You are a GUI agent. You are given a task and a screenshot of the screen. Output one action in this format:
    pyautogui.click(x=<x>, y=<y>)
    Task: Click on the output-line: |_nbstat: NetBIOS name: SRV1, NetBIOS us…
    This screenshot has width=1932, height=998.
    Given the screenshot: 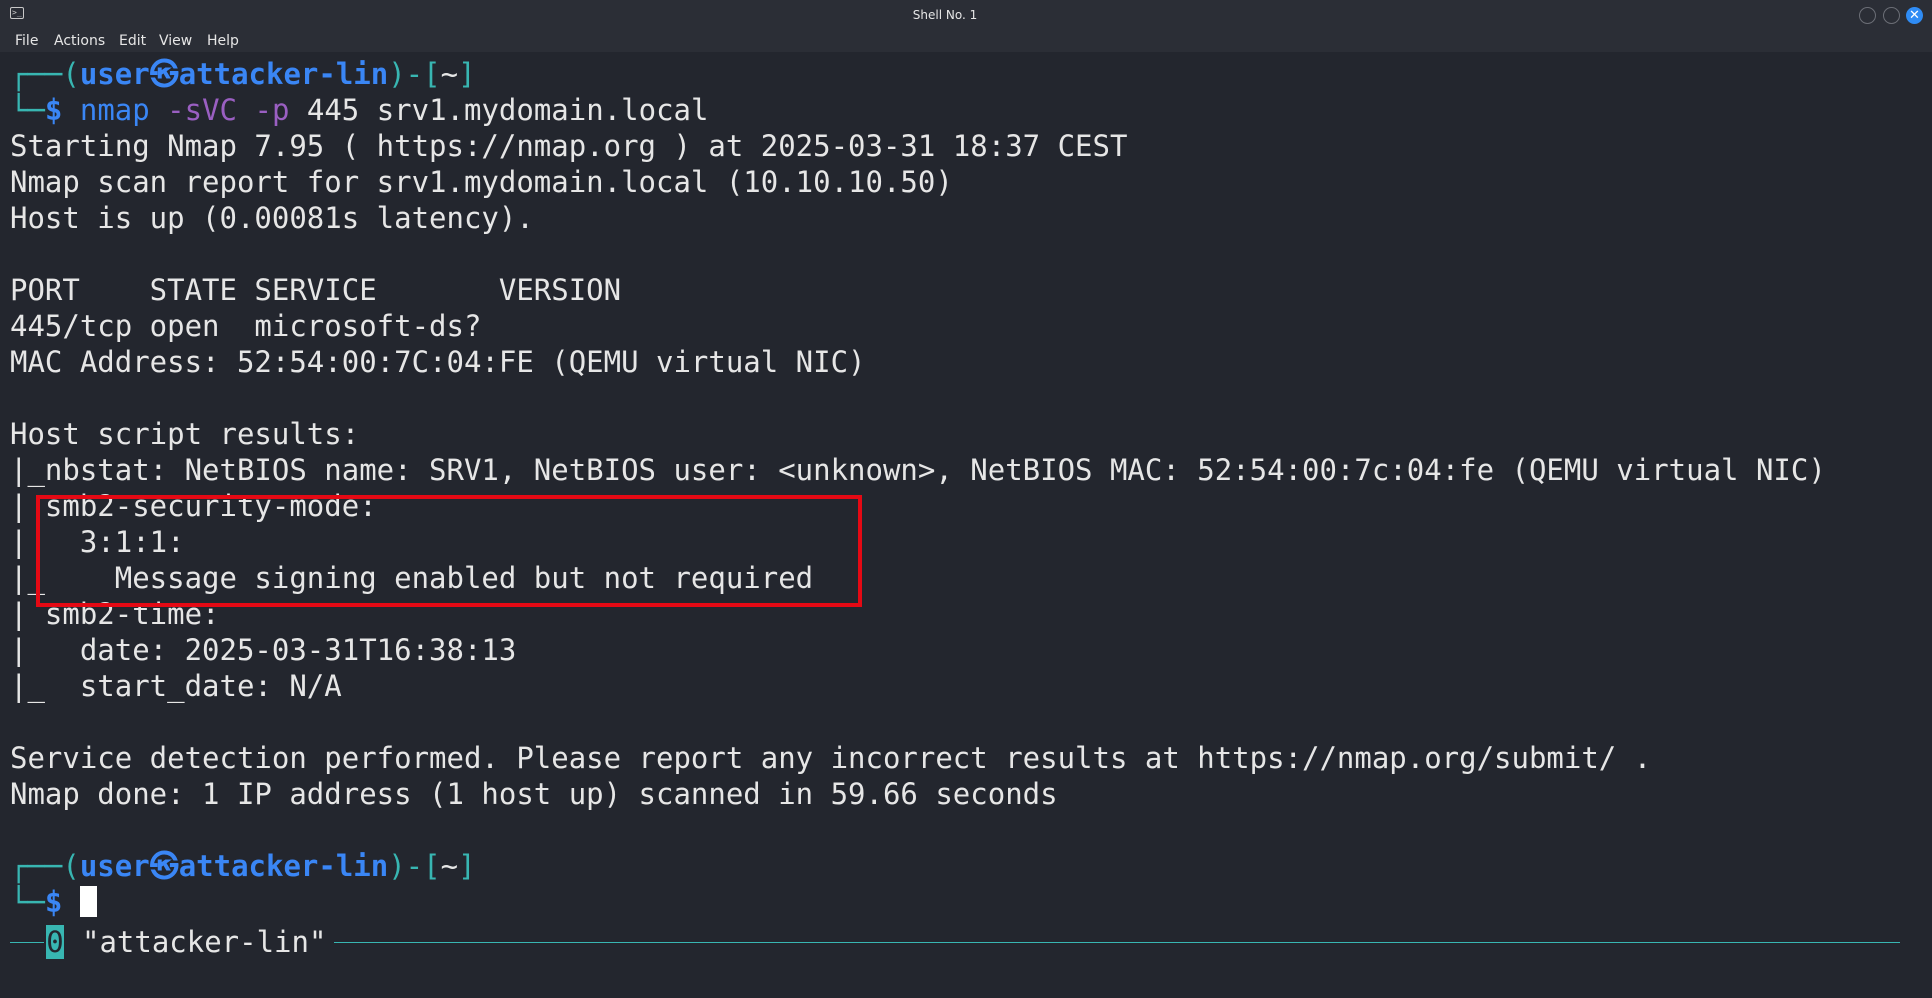 What is the action you would take?
    pyautogui.click(x=918, y=470)
    